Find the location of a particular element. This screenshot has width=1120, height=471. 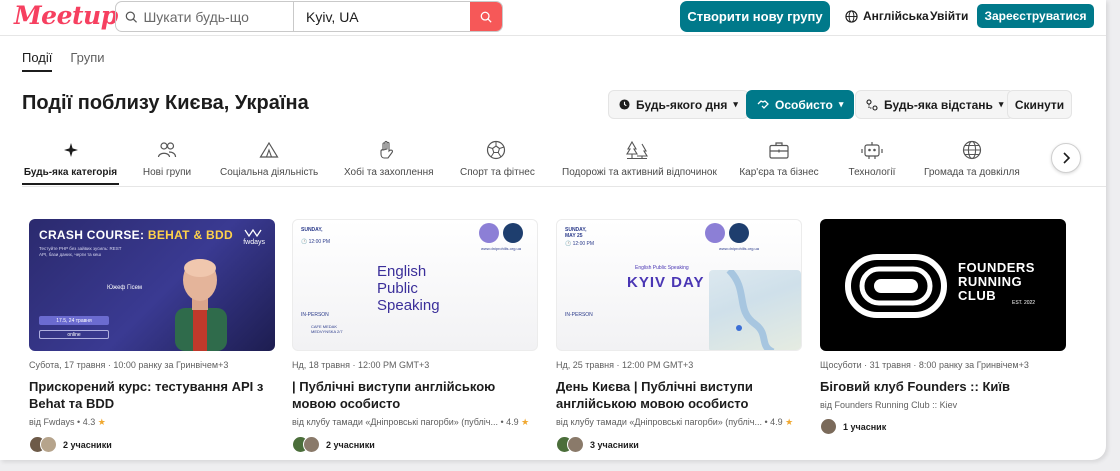

robot-icon is located at coordinates (872, 150).